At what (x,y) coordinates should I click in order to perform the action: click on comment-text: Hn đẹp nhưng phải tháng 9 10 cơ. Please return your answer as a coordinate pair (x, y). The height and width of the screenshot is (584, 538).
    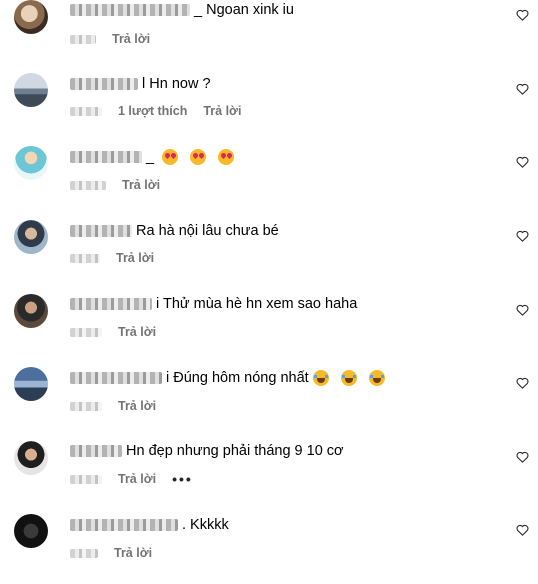
    Looking at the image, I should click on (235, 451).